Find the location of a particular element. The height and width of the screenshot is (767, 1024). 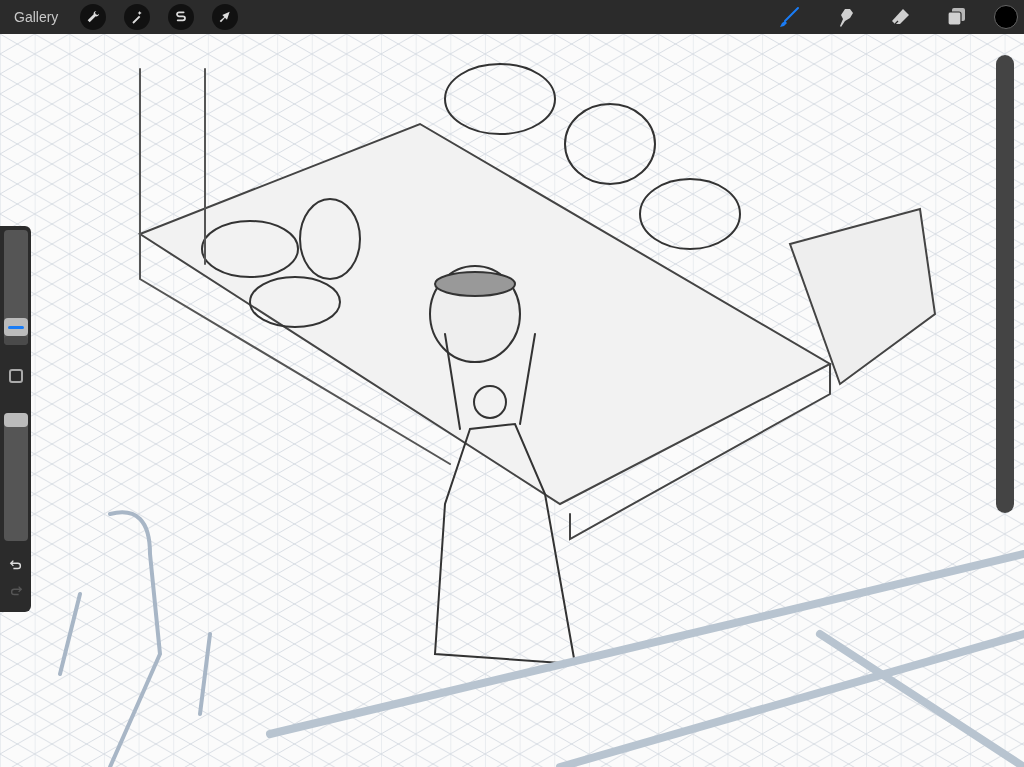

color-swatch-button is located at coordinates (1006, 17).